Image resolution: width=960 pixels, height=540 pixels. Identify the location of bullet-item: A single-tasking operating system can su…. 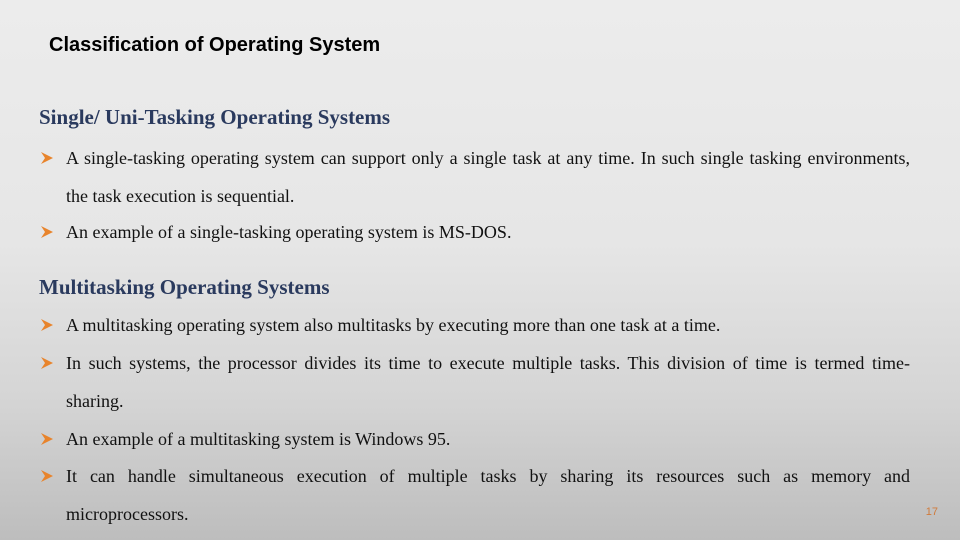
(475, 177).